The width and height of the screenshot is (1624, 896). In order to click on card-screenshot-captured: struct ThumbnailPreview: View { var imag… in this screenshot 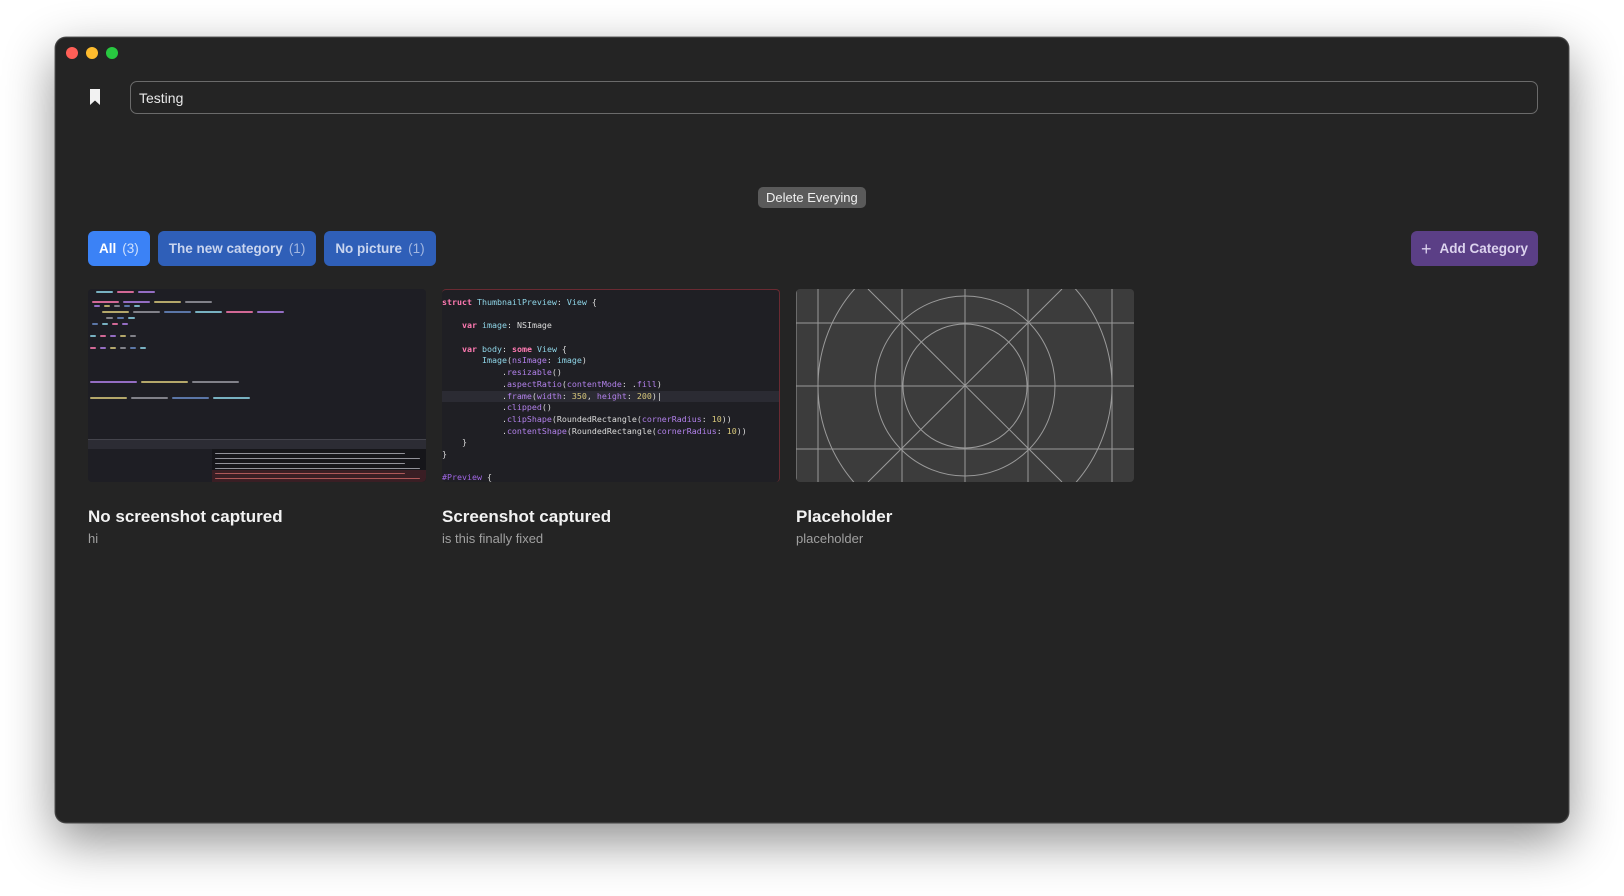, I will do `click(611, 417)`.